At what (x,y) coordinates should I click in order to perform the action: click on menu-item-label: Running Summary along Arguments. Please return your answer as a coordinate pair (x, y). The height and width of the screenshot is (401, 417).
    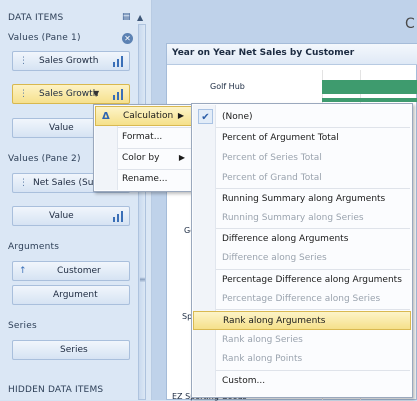
    Looking at the image, I should click on (304, 199).